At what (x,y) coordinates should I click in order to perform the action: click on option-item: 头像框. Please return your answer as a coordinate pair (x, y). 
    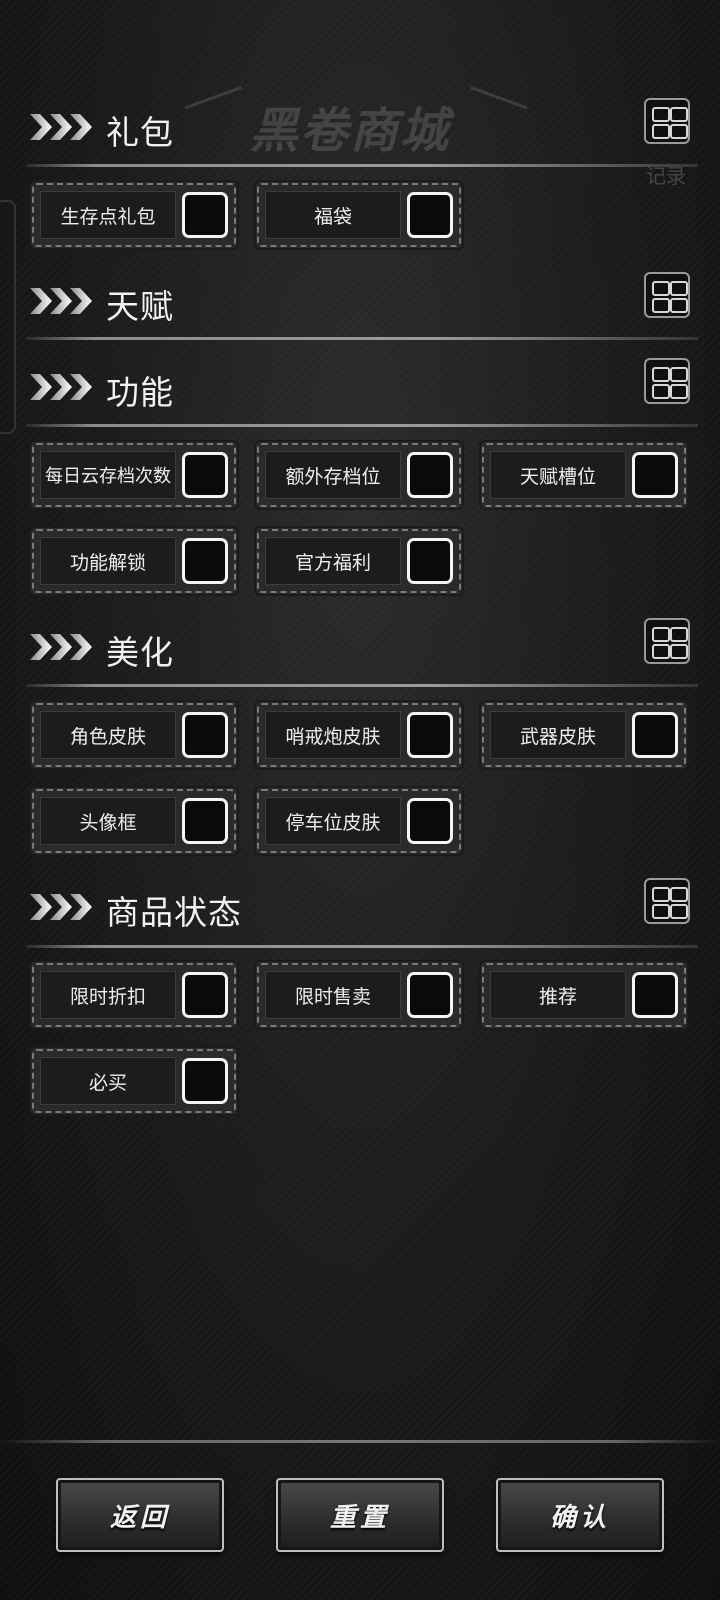
    Looking at the image, I should click on (134, 821).